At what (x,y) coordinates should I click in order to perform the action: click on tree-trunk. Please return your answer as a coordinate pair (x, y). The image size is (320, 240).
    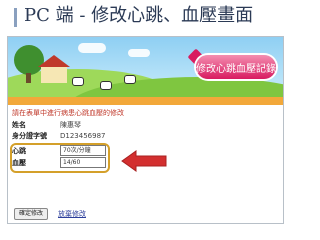
    Looking at the image, I should click on (28, 78).